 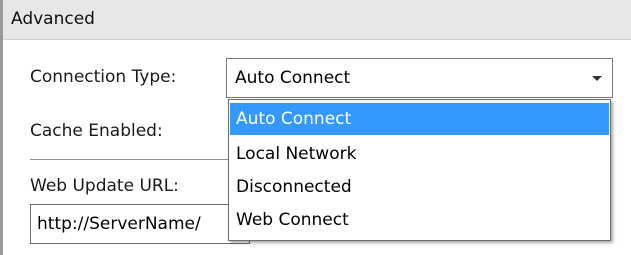 I want to click on connection-type-value: Auto Connect, so click(x=293, y=78).